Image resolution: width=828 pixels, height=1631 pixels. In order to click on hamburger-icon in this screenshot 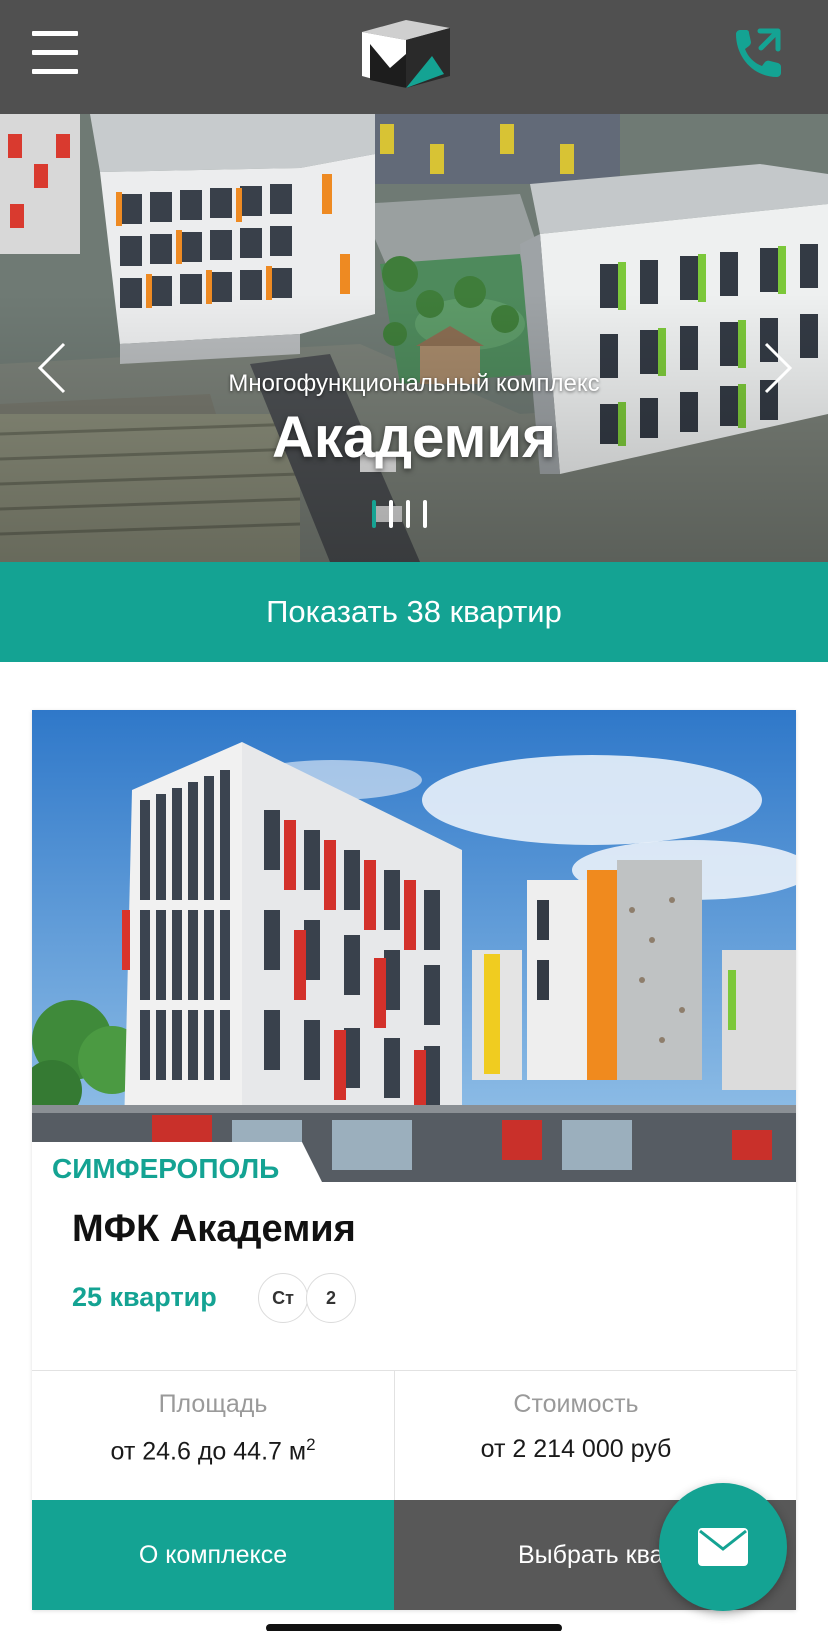, I will do `click(55, 53)`.